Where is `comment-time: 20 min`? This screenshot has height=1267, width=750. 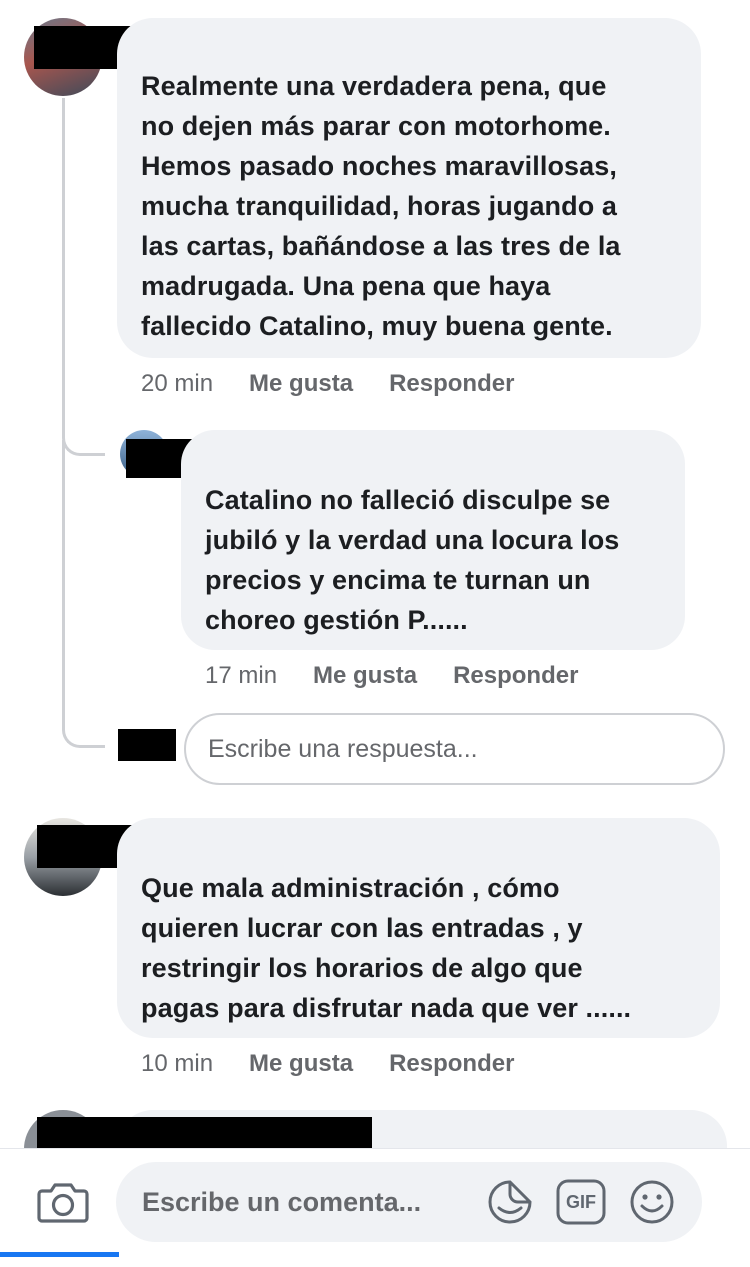 comment-time: 20 min is located at coordinates (177, 383).